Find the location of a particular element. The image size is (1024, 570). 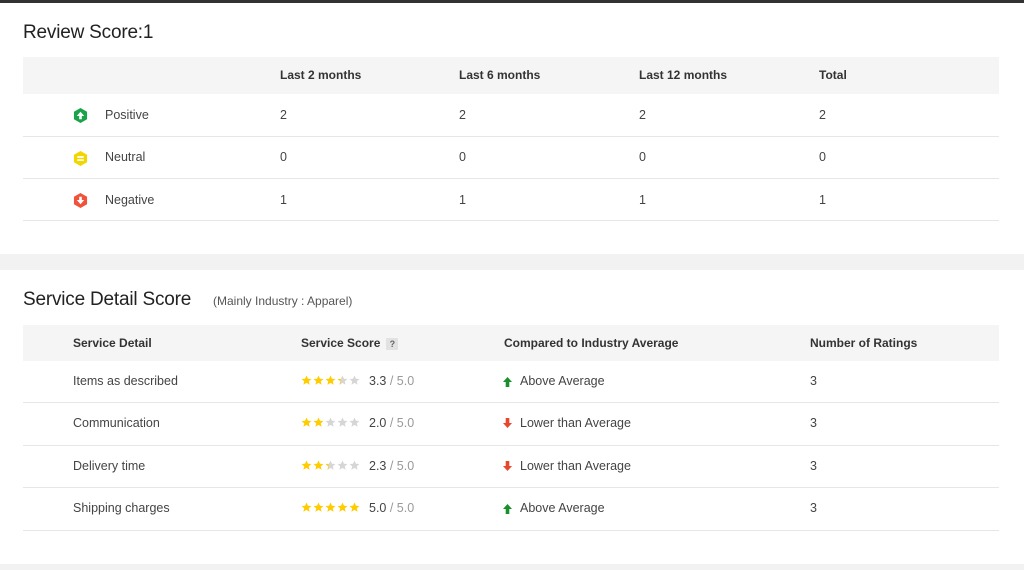

review-row-label: Neutral is located at coordinates (125, 157).